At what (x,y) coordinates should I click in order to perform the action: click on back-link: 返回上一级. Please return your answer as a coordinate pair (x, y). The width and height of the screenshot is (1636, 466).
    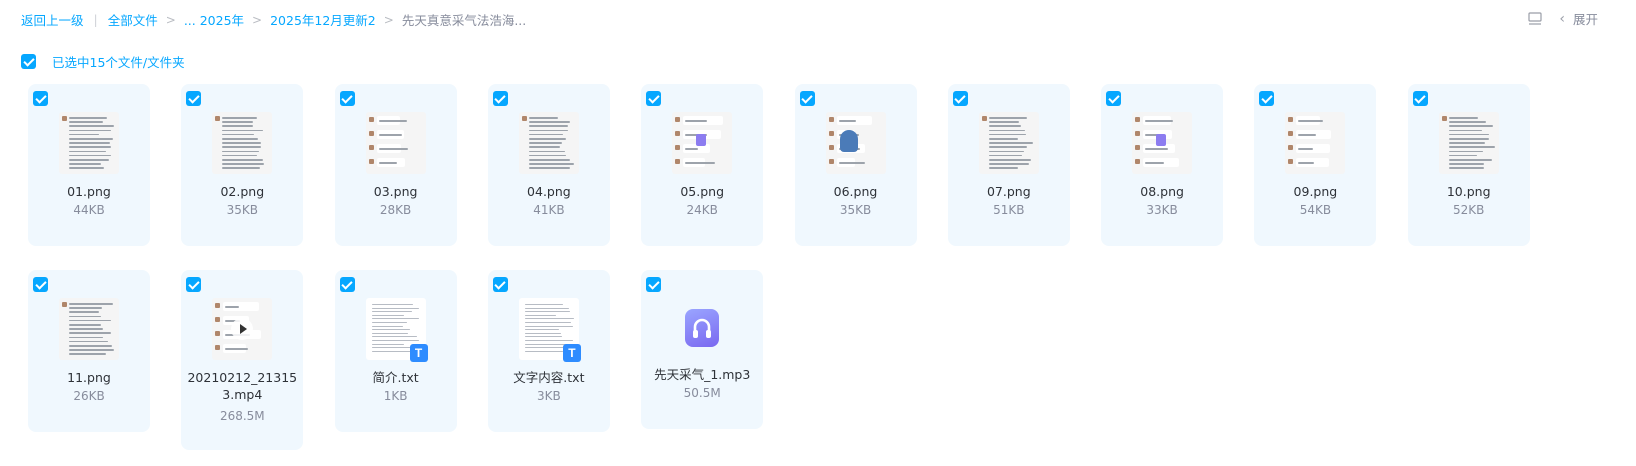
    Looking at the image, I should click on (52, 19).